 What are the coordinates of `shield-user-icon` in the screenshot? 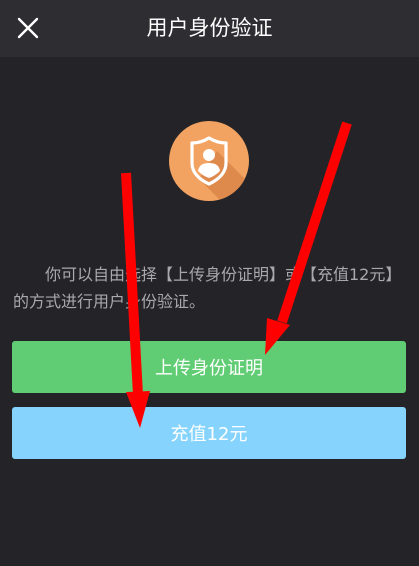 It's located at (209, 161).